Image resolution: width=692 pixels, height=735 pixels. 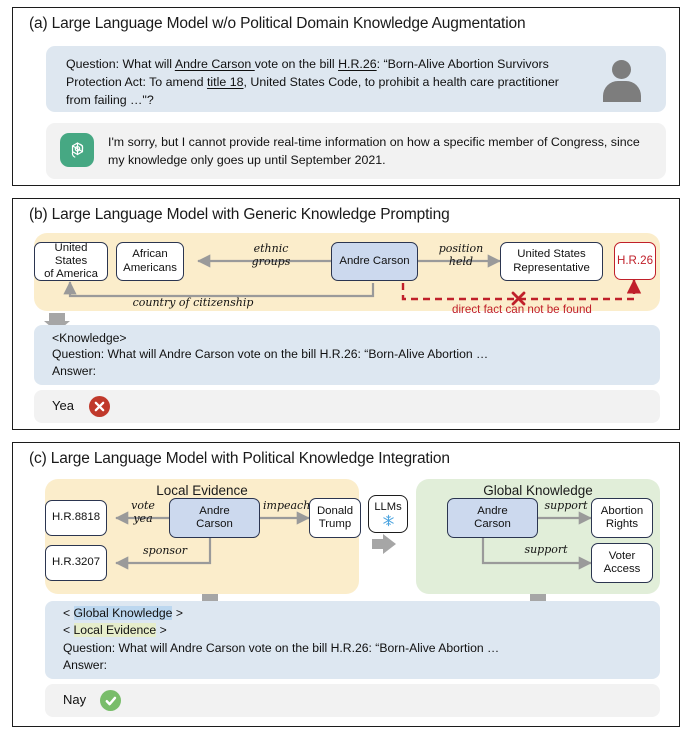 I want to click on question-entity-hr26: H.R.26, so click(x=357, y=64).